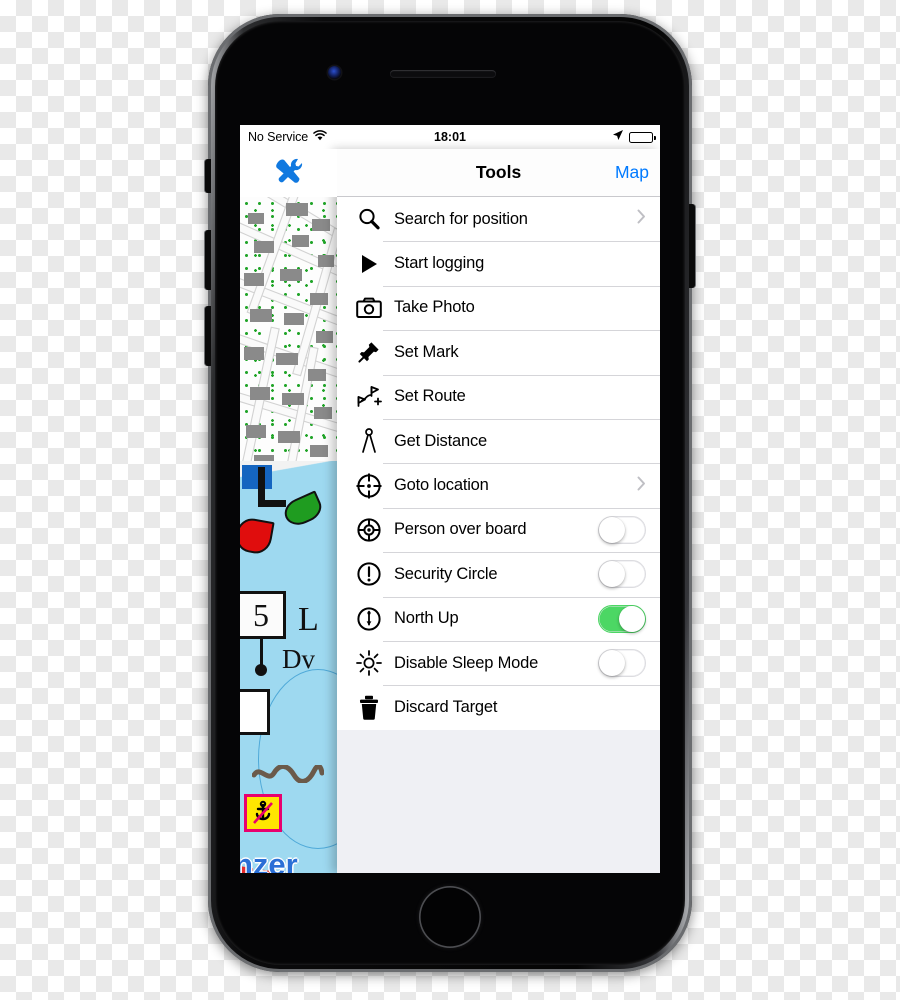  I want to click on chart-symbol-box, so click(255, 712).